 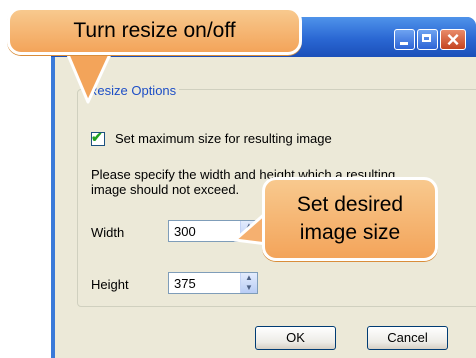 I want to click on callout-image-size-line2: image size, so click(x=350, y=232).